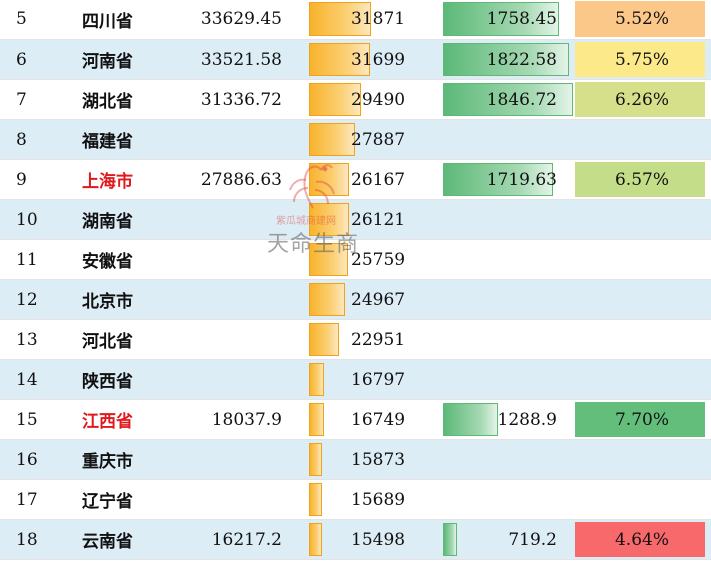  I want to click on gdp-2022-value: 15498, so click(378, 539).